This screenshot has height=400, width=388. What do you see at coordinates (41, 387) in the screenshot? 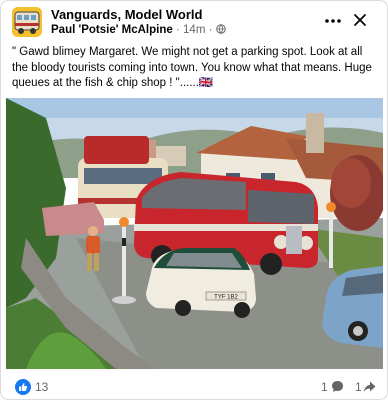
I see `like-count: 13` at bounding box center [41, 387].